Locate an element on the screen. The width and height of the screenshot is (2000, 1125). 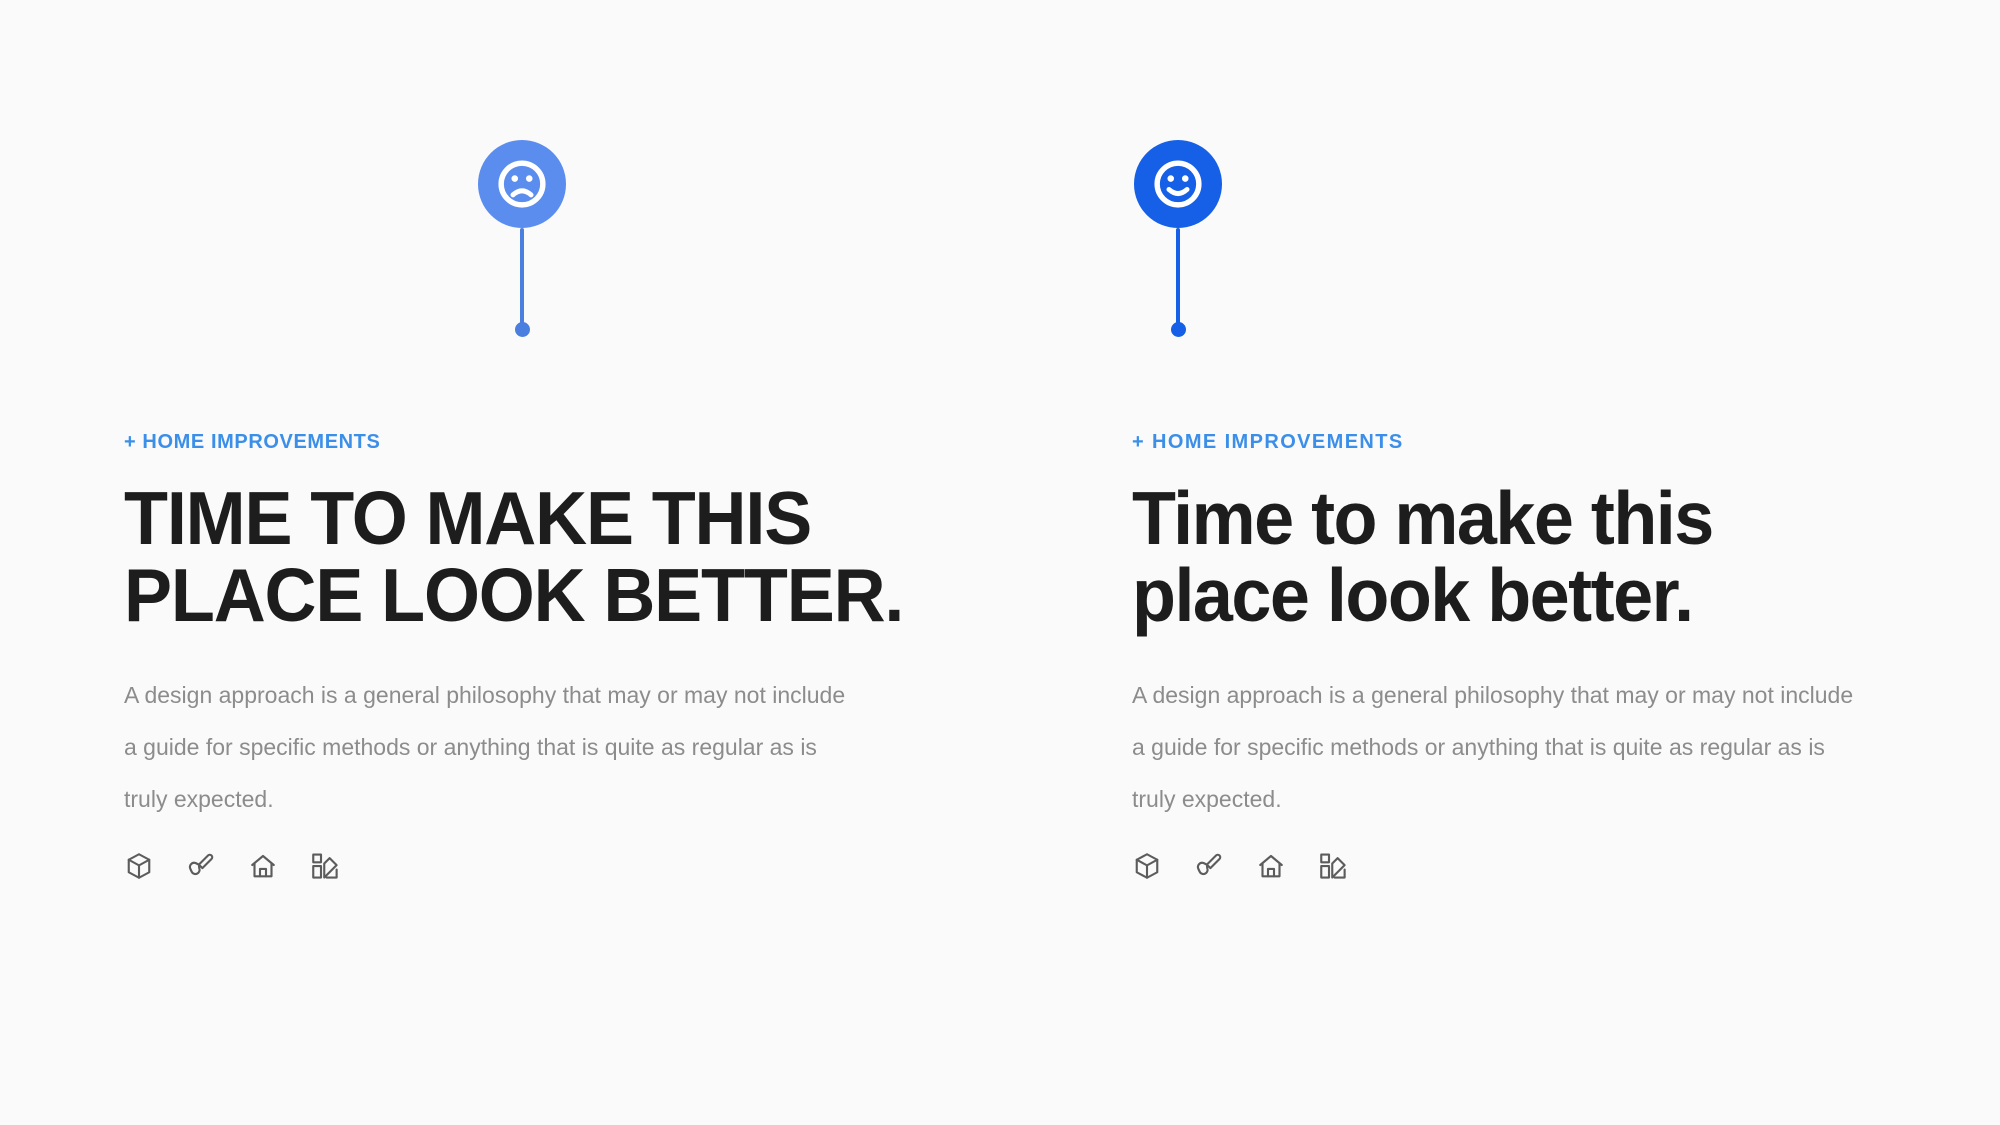
frowning-face-badge is located at coordinates (522, 184).